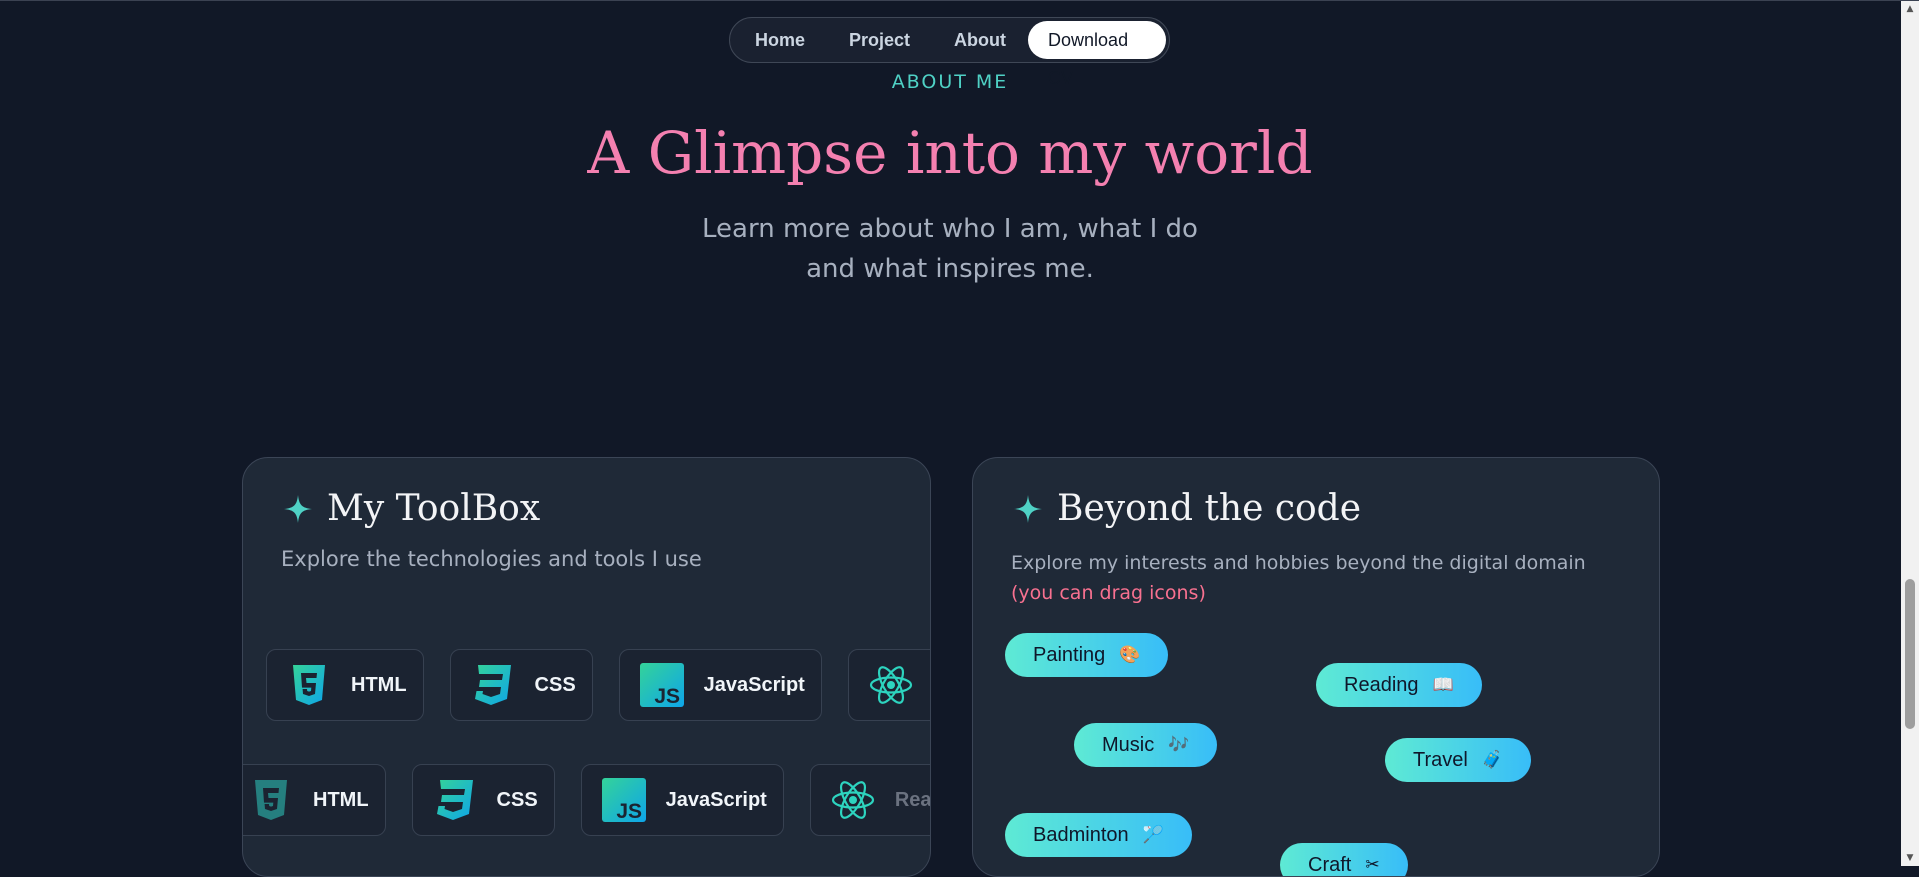 The width and height of the screenshot is (1919, 877). Describe the element at coordinates (780, 40) in the screenshot. I see `nav-home: Home` at that location.